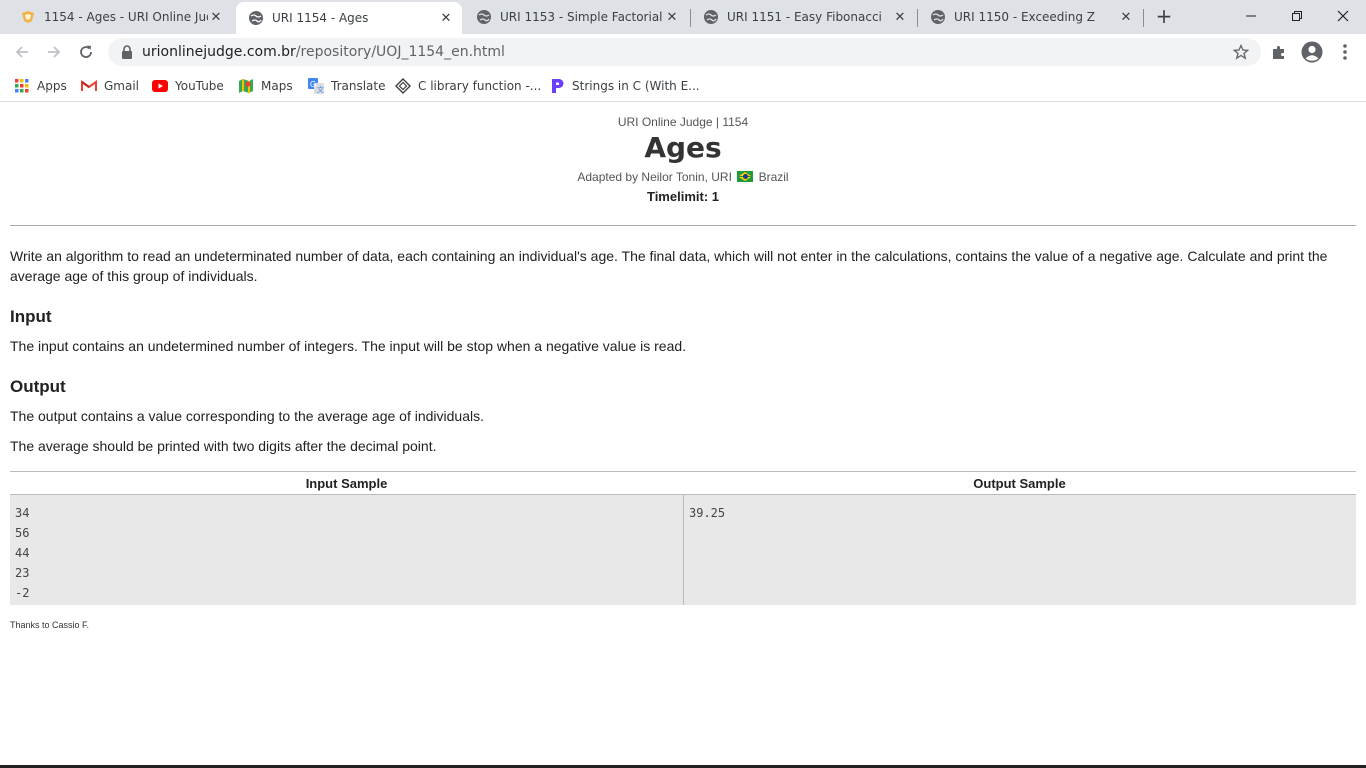 The width and height of the screenshot is (1366, 768). I want to click on maps-icon, so click(246, 86).